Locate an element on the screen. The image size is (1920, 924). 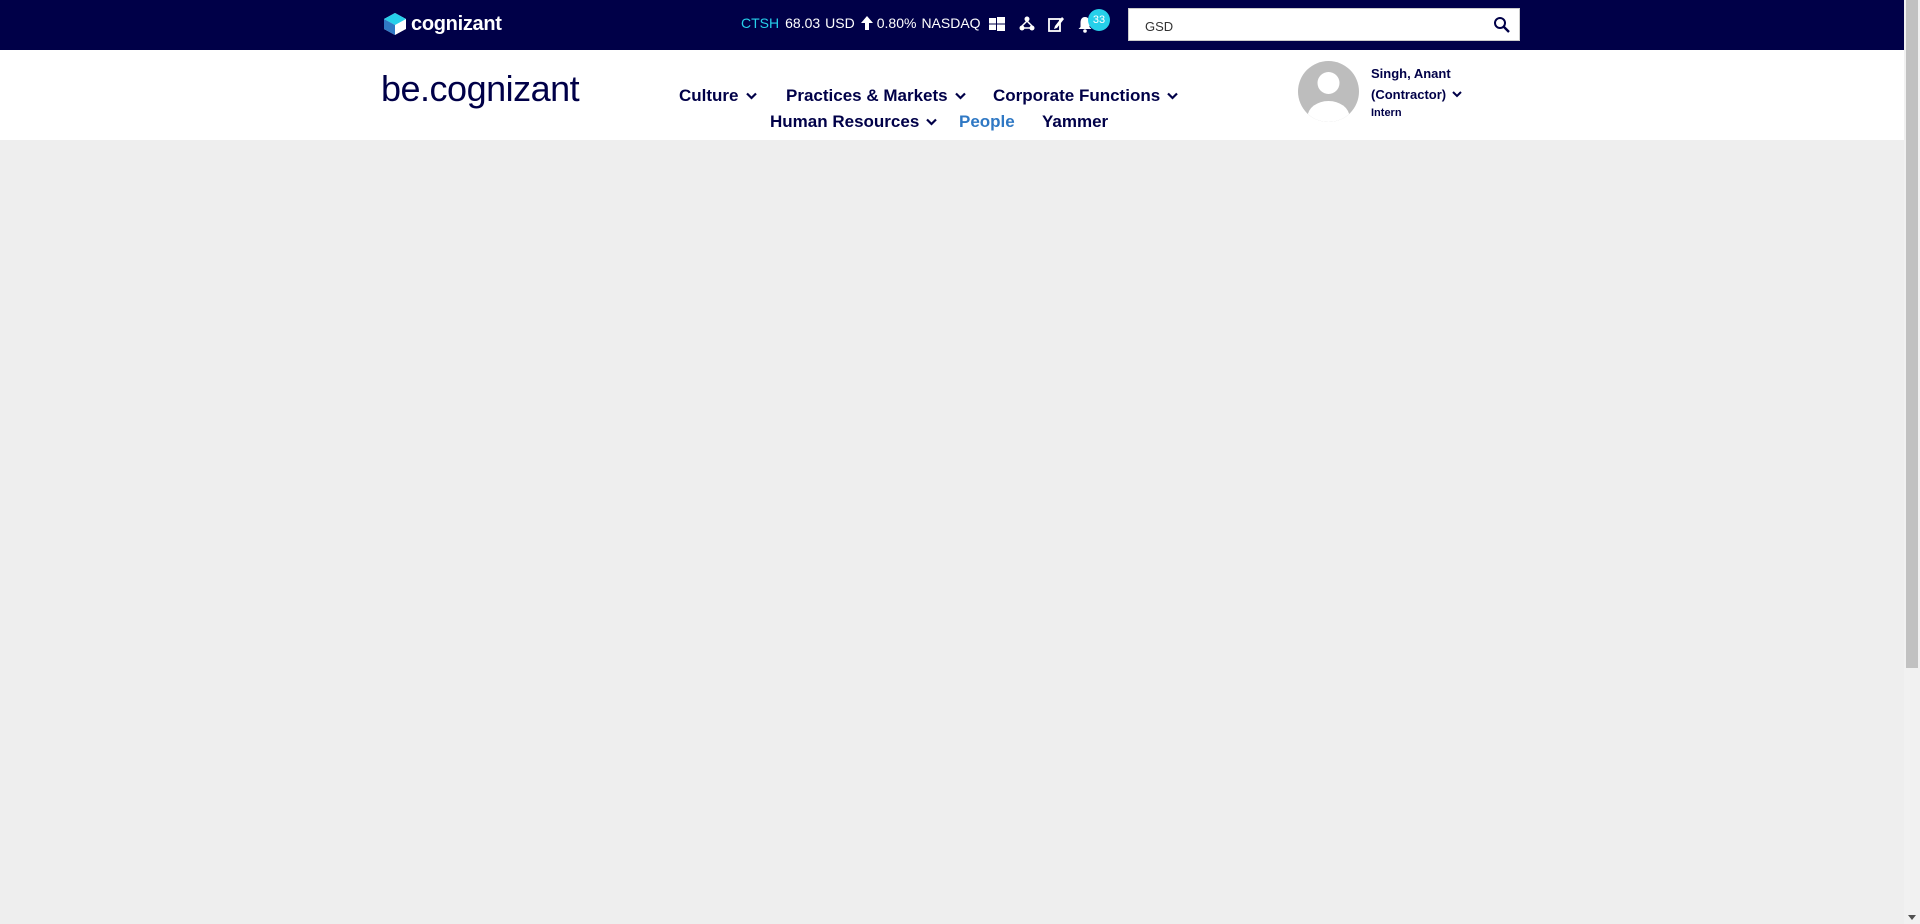
user-name-line1: Singh, Anant is located at coordinates (1411, 73).